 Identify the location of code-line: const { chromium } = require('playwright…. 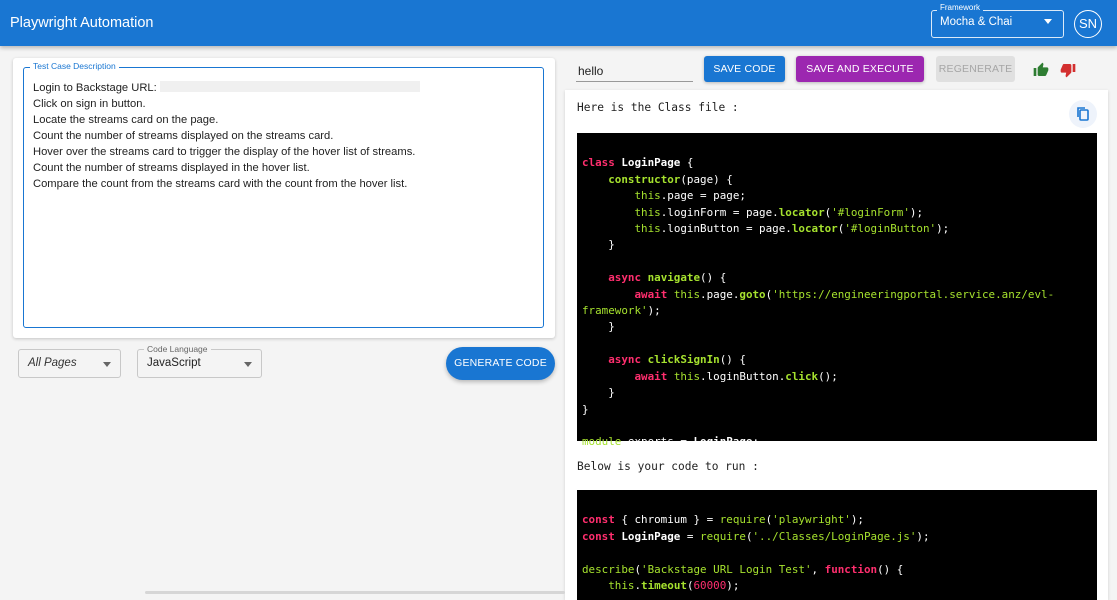
(723, 520).